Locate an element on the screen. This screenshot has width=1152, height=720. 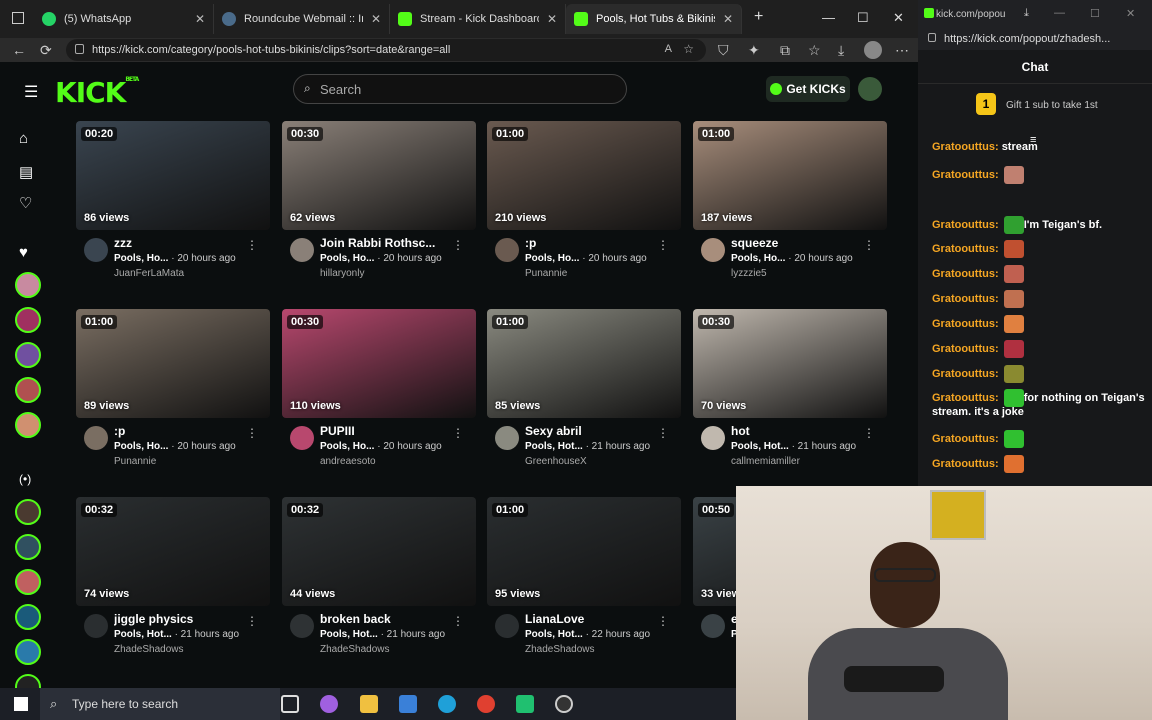
clip-title: jiggle physics is located at coordinates (184, 619).